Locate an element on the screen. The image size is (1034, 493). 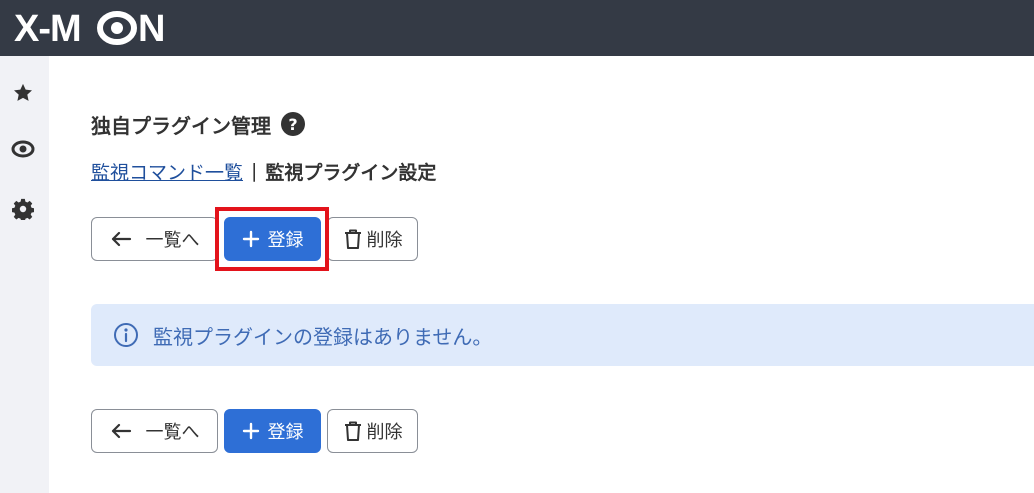
action-bar-bottom: 一覧へ 登録 削除 is located at coordinates (254, 431).